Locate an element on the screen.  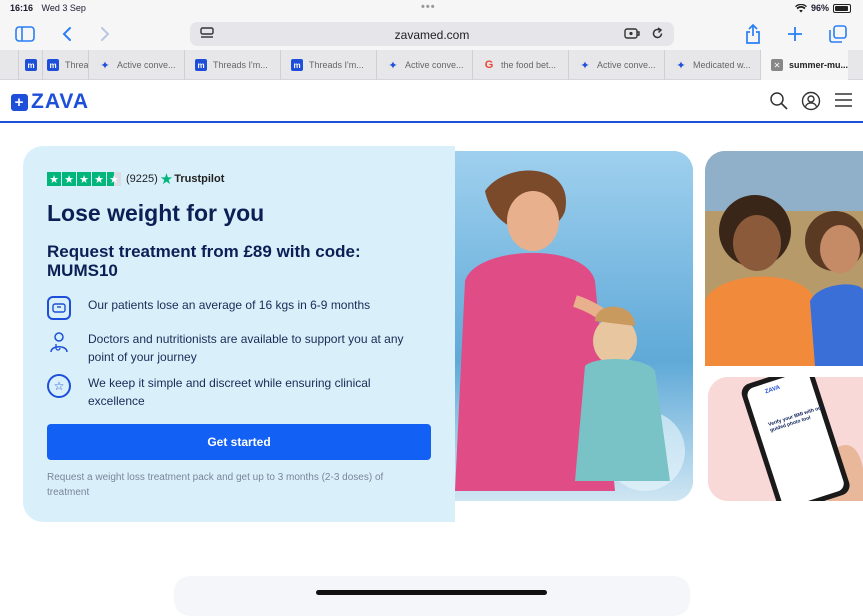
home-indicator is located at coordinates (431, 592).